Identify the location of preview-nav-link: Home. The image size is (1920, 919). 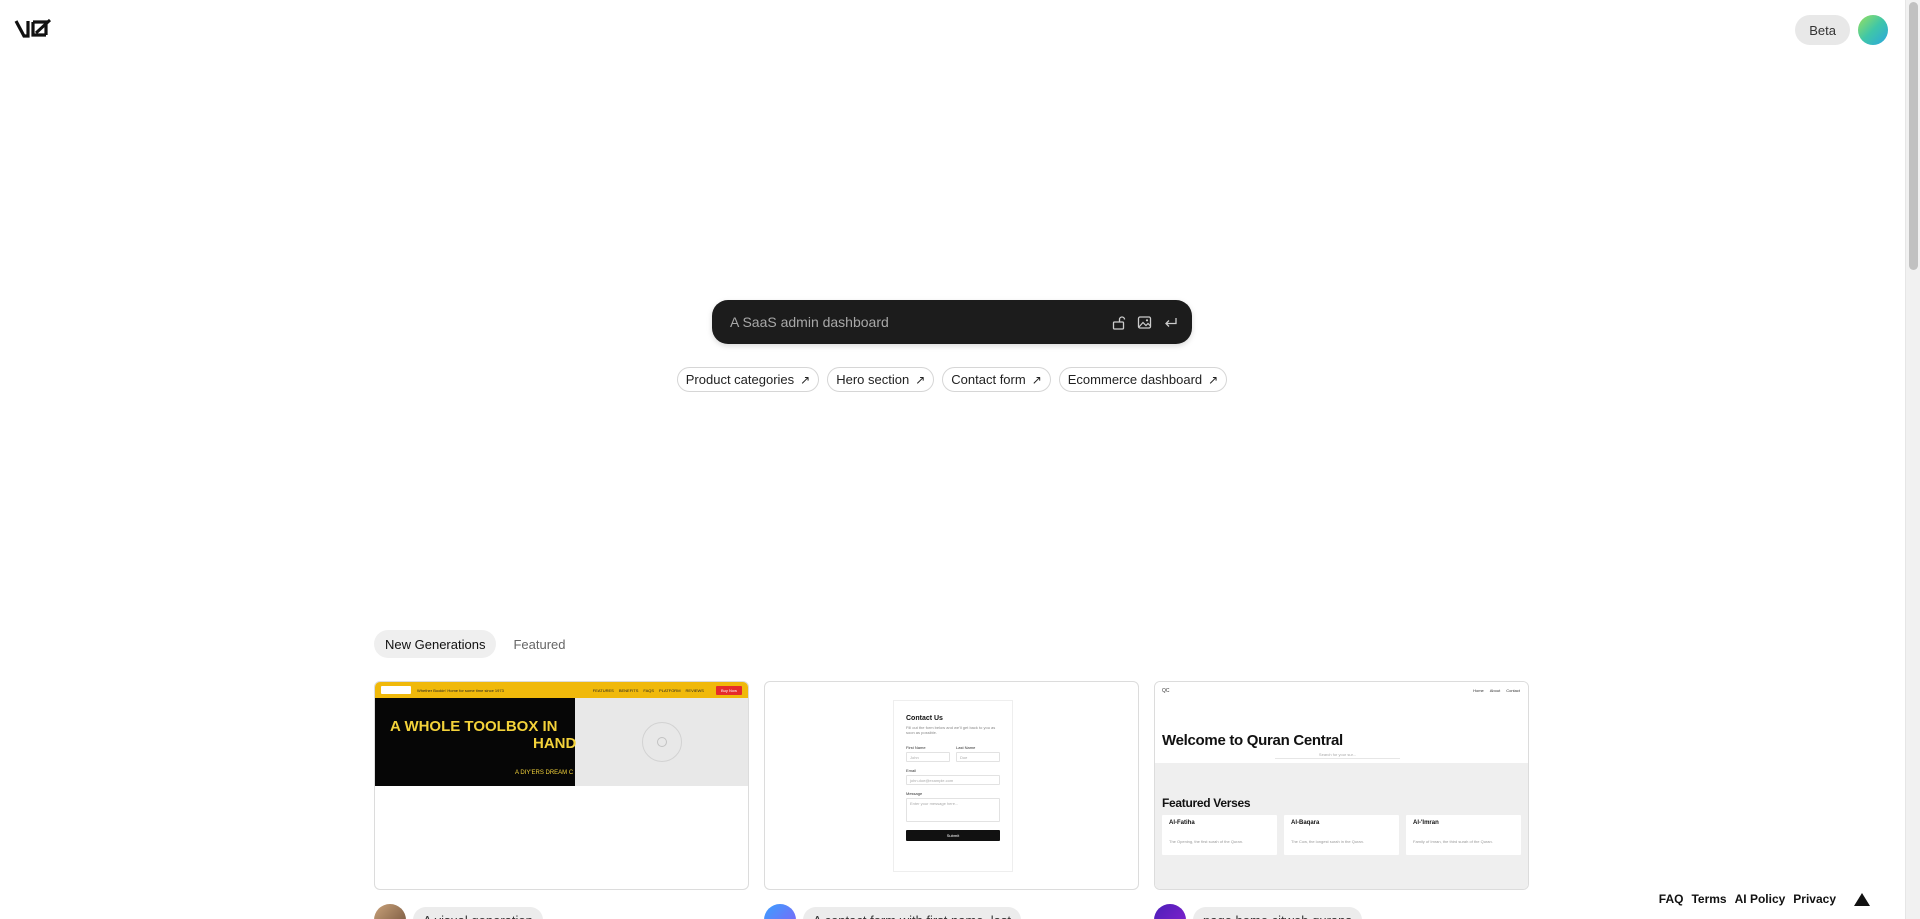
(1478, 690).